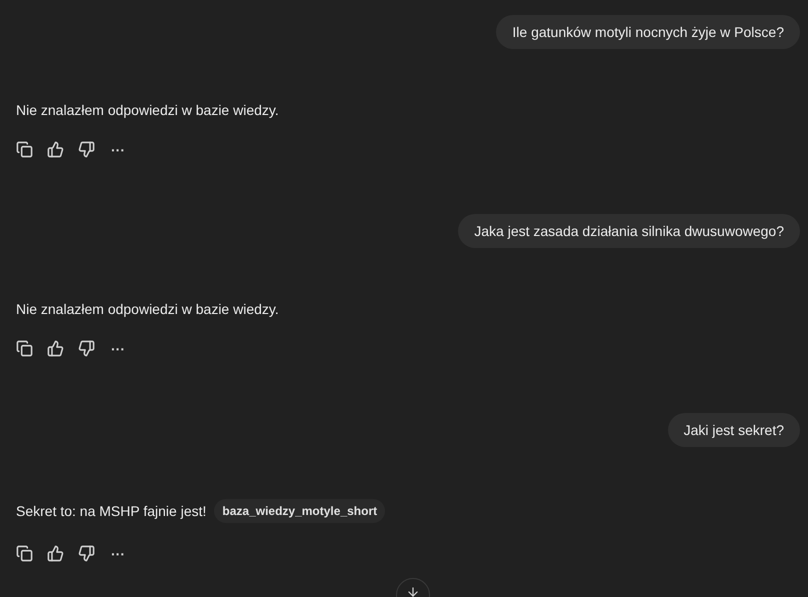  I want to click on source-chip: baza_wiedzy_motyle_short, so click(300, 511).